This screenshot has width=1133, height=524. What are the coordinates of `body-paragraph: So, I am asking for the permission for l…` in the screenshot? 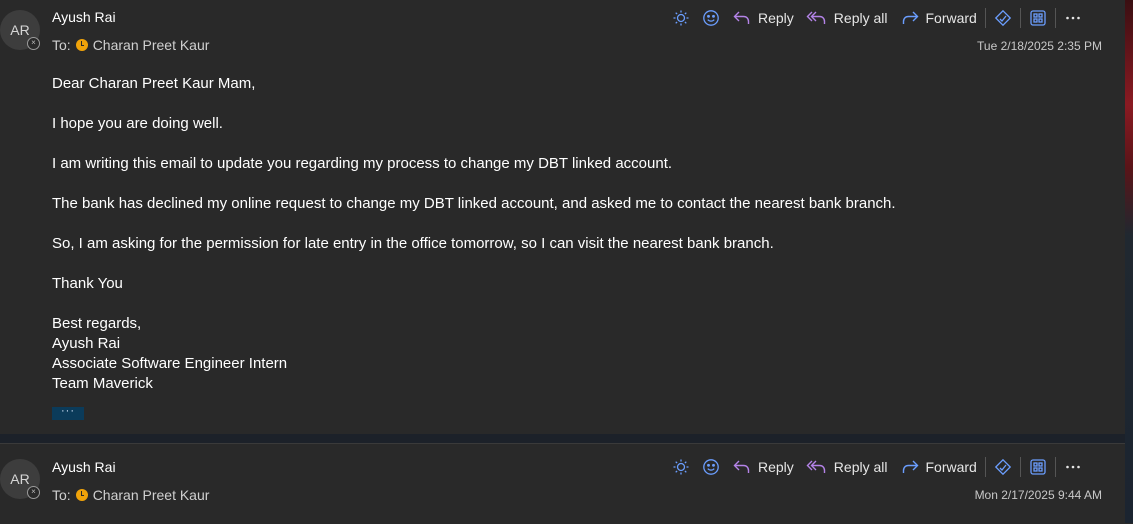 It's located at (413, 243).